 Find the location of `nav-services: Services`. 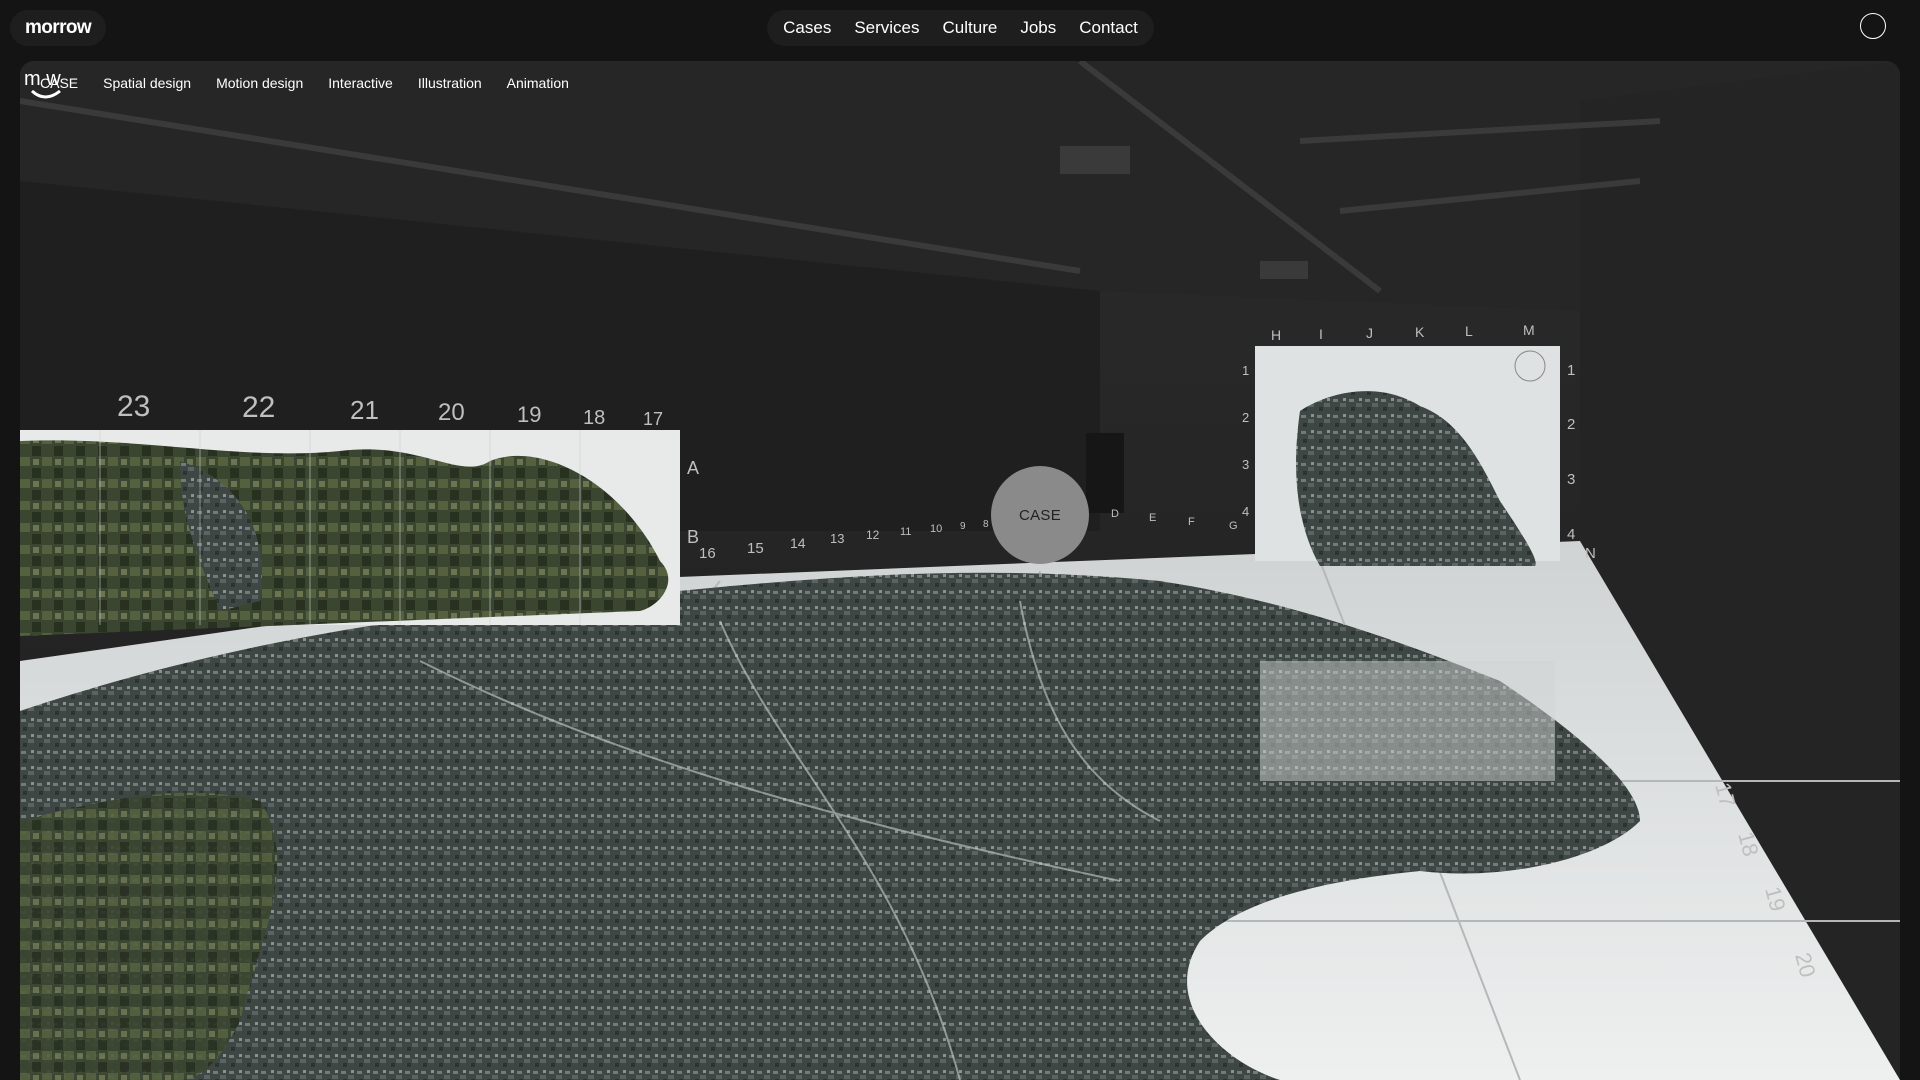

nav-services: Services is located at coordinates (886, 28).